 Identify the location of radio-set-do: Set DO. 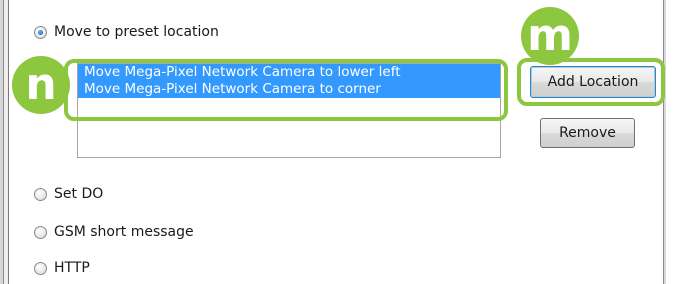
(68, 194).